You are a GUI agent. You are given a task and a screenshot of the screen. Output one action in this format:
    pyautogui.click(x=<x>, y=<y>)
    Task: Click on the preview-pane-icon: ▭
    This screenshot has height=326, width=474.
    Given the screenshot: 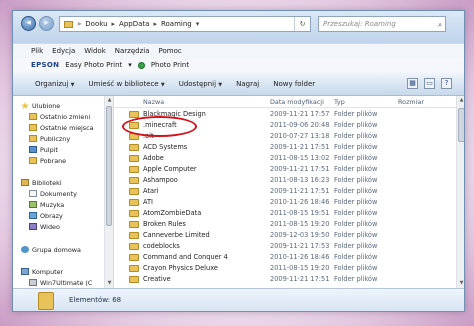 What is the action you would take?
    pyautogui.click(x=429, y=83)
    